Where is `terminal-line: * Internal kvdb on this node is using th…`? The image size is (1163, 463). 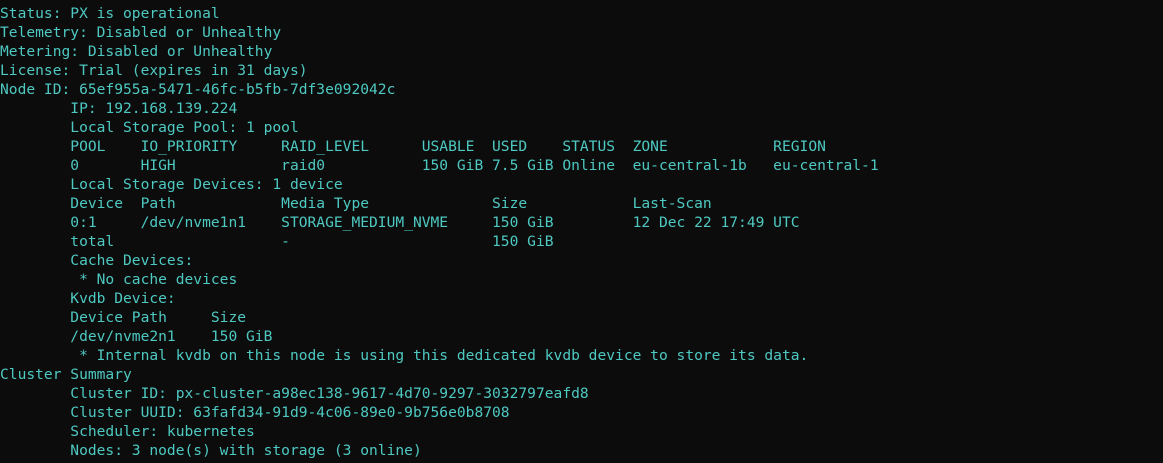 terminal-line: * Internal kvdb on this node is using th… is located at coordinates (404, 355).